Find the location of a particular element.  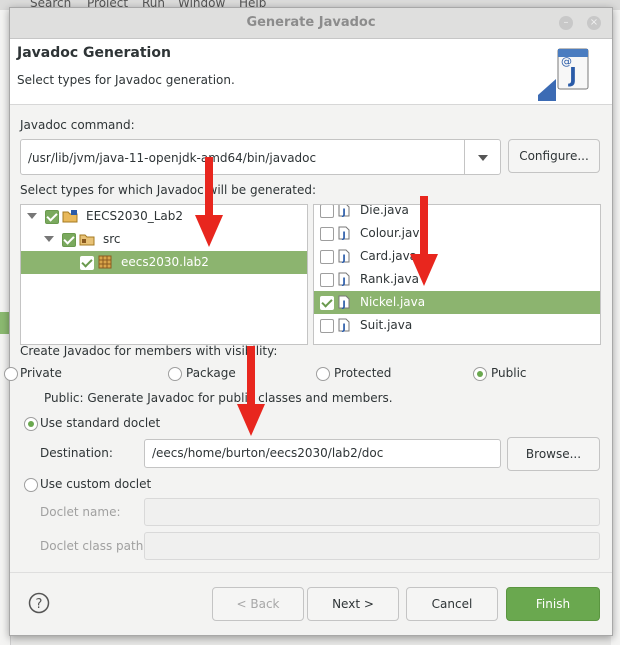

file-label: Nickel.java is located at coordinates (393, 302).